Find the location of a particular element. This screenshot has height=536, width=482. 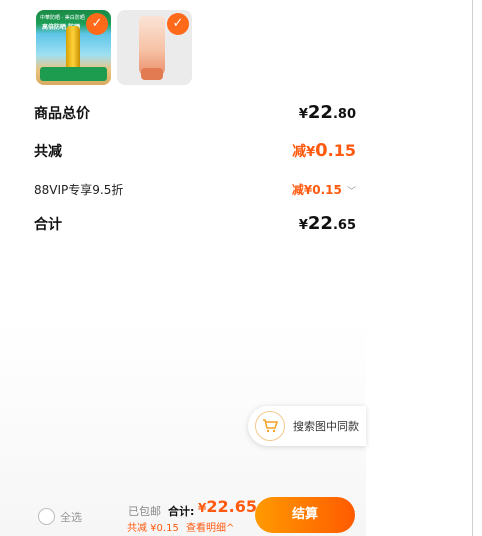

tube-cap-image is located at coordinates (152, 74).